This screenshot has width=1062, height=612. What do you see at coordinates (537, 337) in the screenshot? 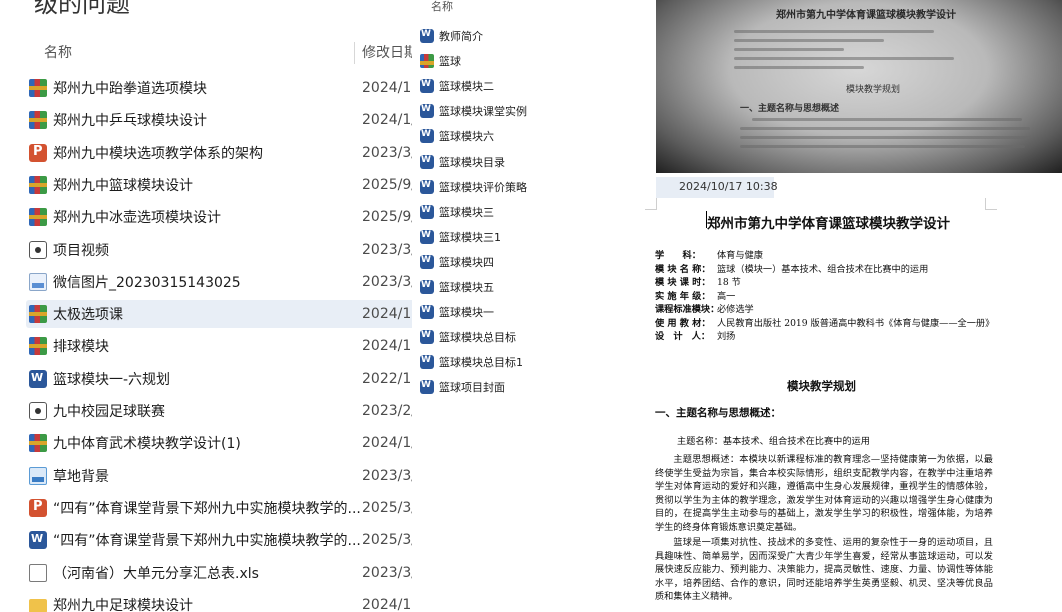
I see `subfolder-item: 篮球模块总目标` at bounding box center [537, 337].